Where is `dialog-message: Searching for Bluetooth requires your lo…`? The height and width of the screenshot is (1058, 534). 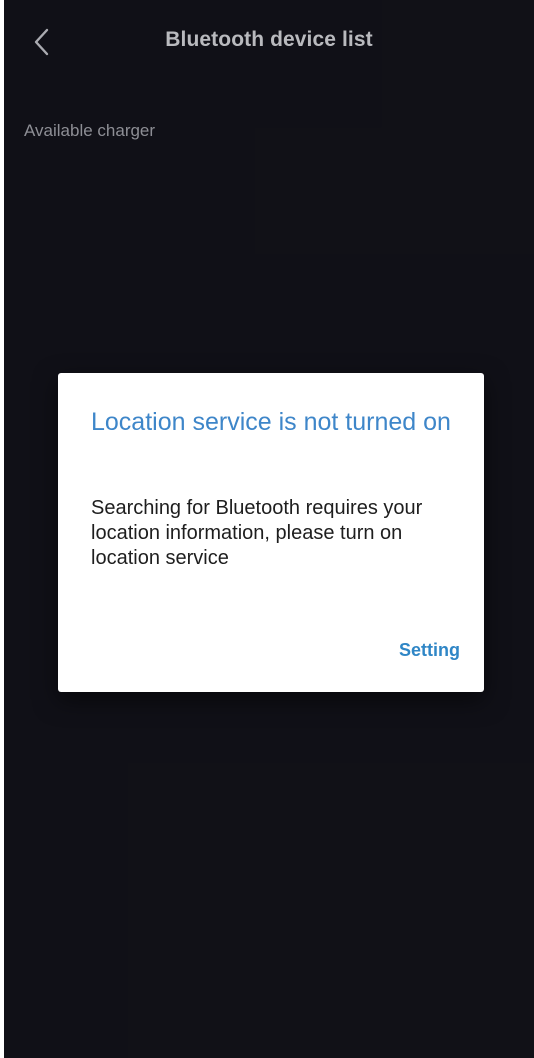
dialog-message: Searching for Bluetooth requires your lo… is located at coordinates (257, 533).